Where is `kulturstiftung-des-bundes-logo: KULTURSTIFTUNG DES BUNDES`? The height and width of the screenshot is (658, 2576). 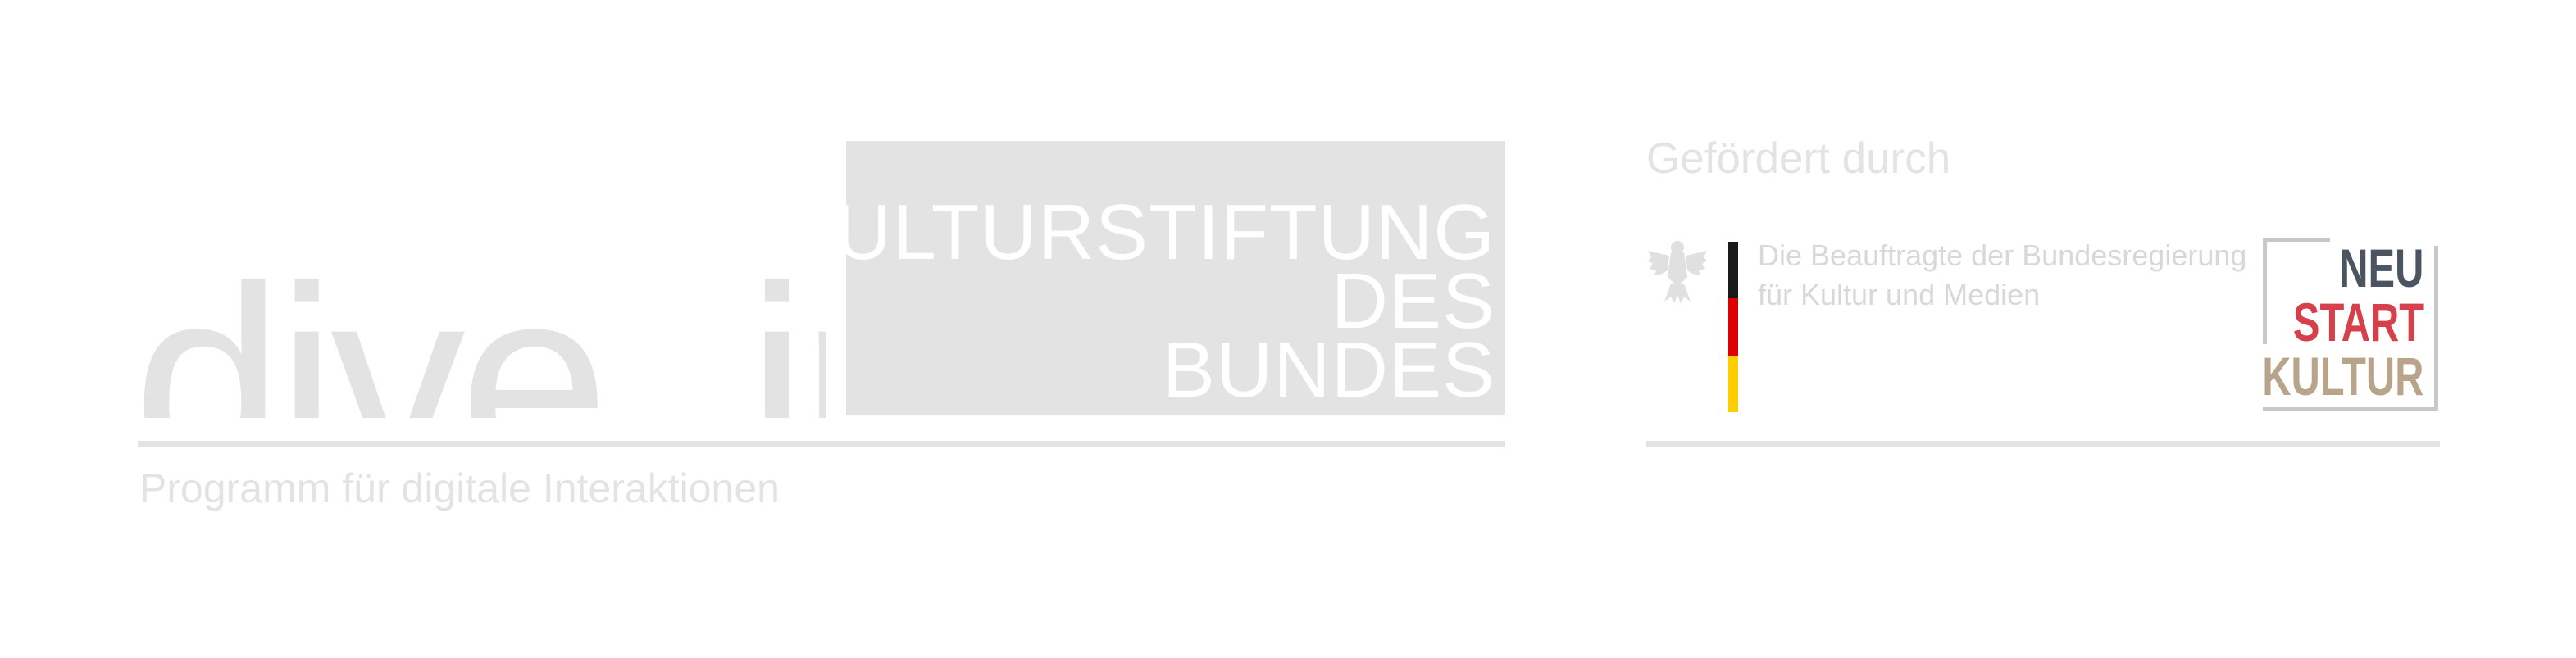 kulturstiftung-des-bundes-logo: KULTURSTIFTUNG DES BUNDES is located at coordinates (1143, 278).